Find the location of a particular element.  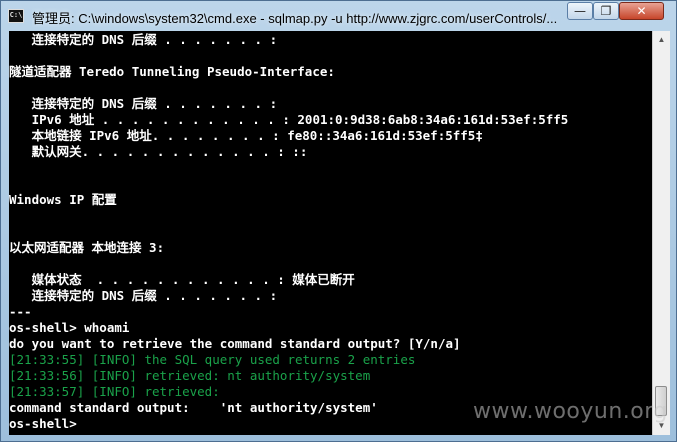

console-line: Windows IP 配置 is located at coordinates (63, 199).